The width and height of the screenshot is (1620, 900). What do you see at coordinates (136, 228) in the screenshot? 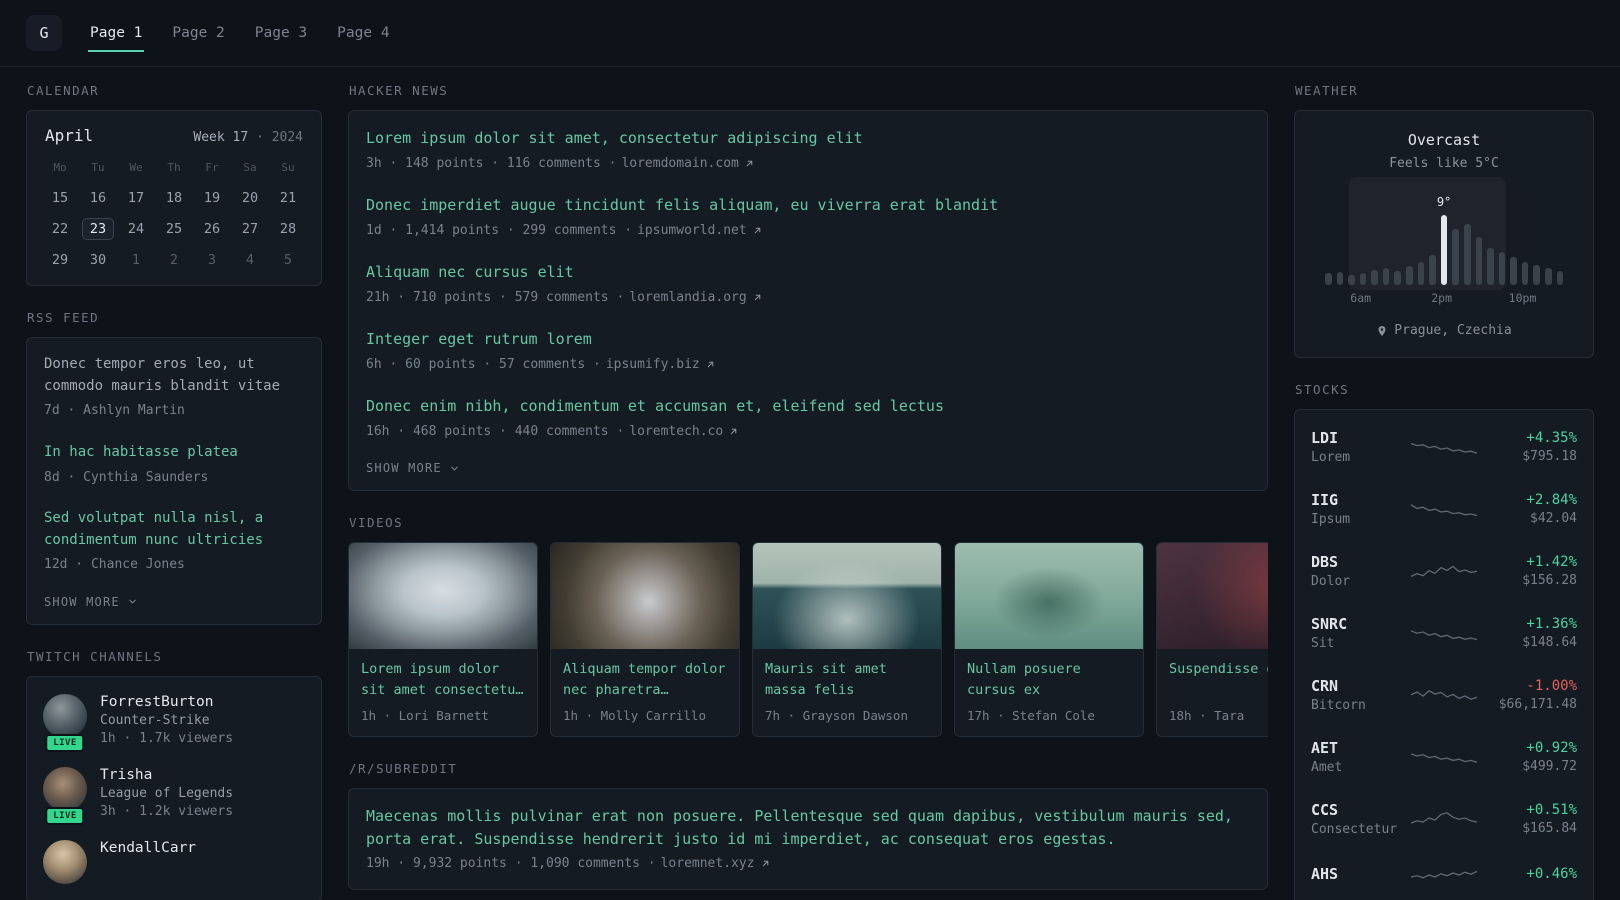
I see `calendar-day: 24` at bounding box center [136, 228].